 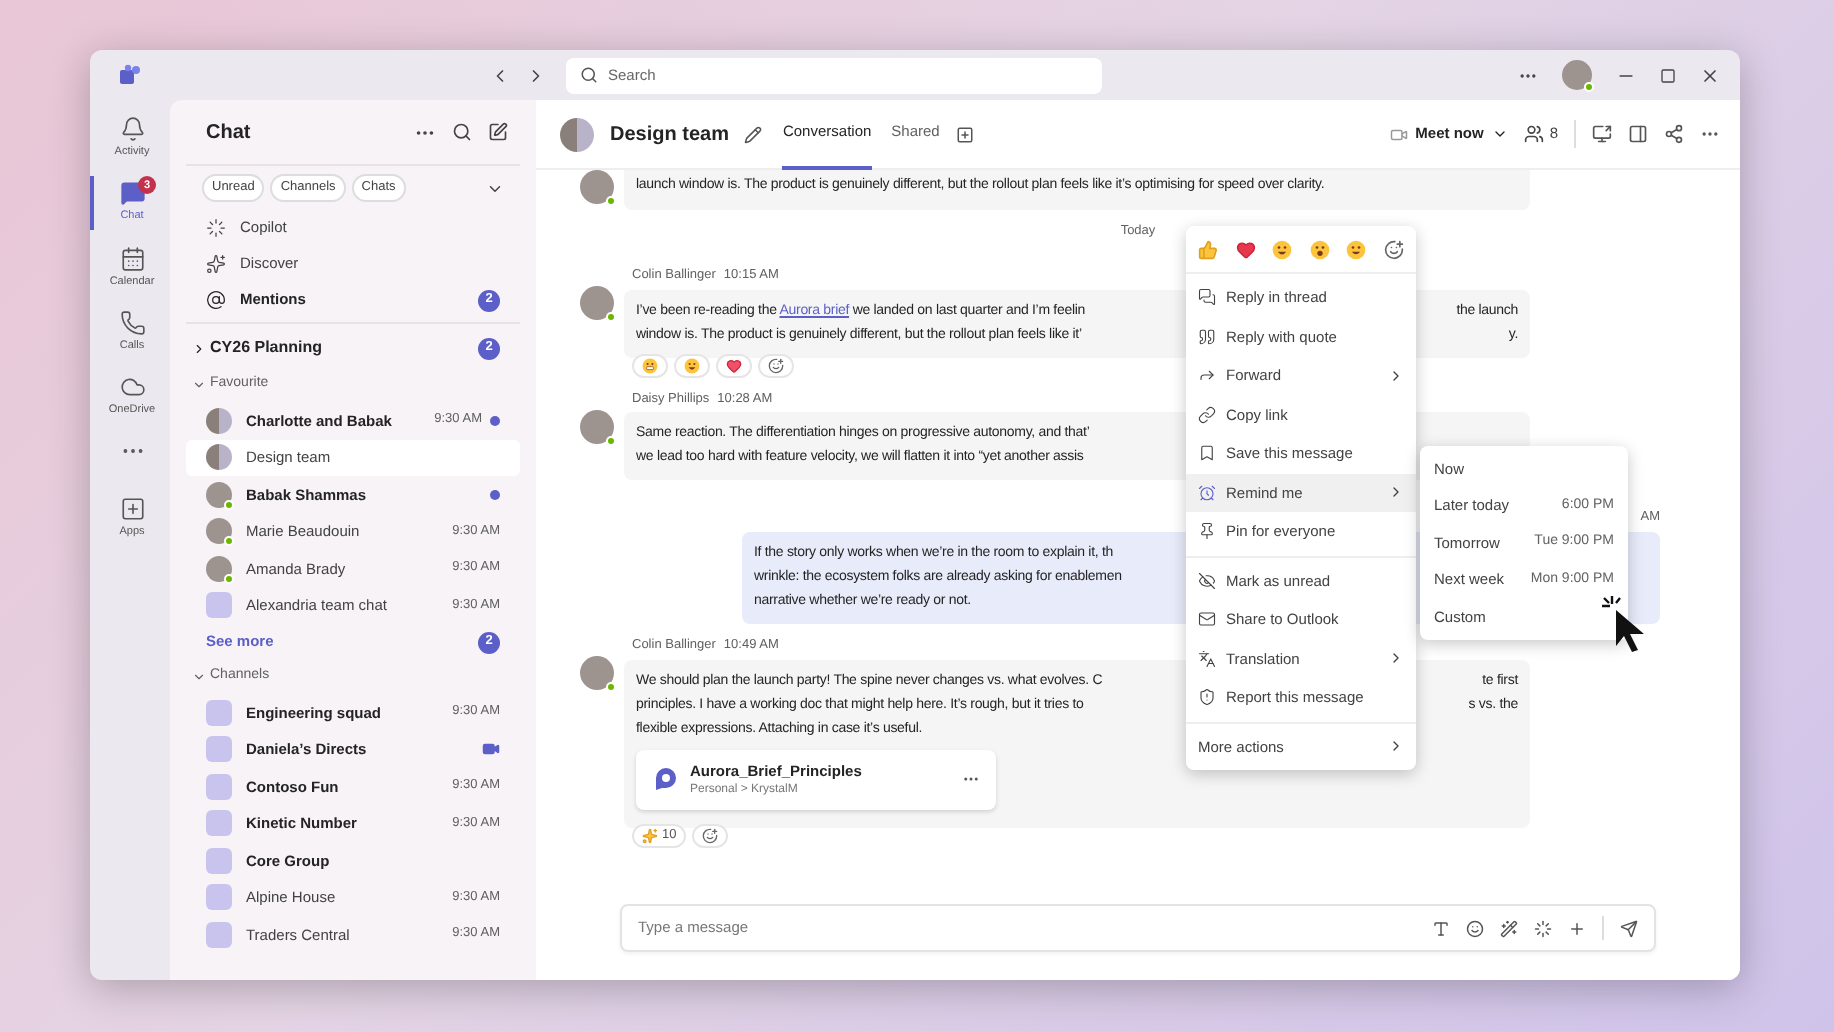 I want to click on screen-share-icon, so click(x=1602, y=134).